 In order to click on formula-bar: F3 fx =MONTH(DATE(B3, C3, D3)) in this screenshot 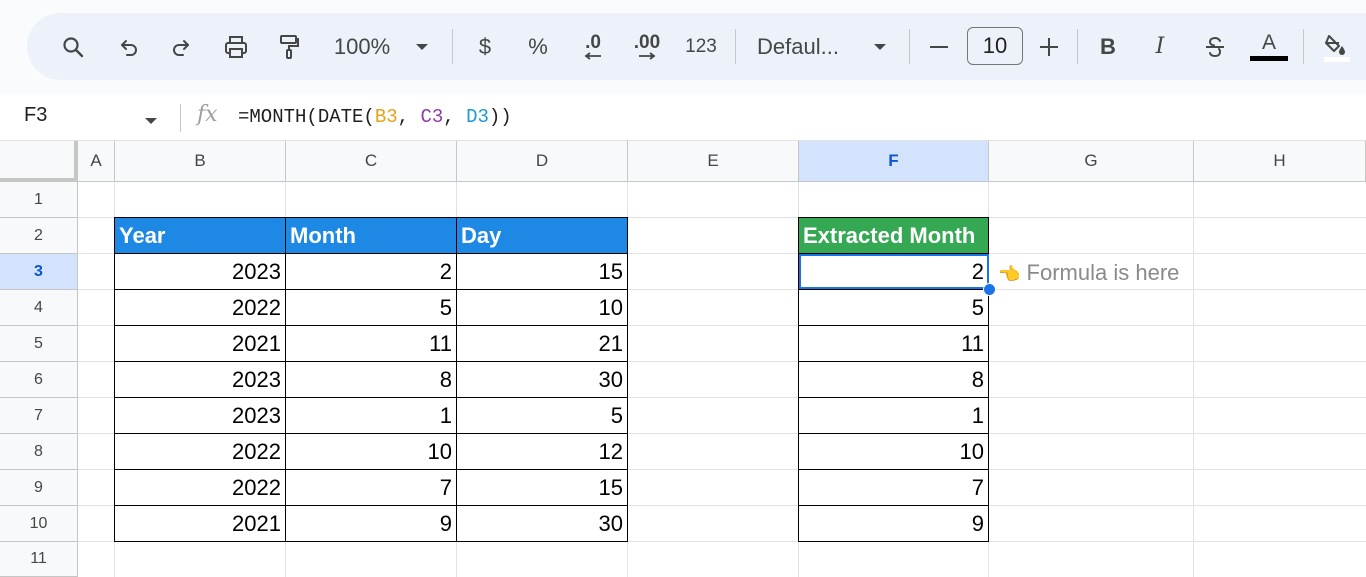, I will do `click(683, 117)`.